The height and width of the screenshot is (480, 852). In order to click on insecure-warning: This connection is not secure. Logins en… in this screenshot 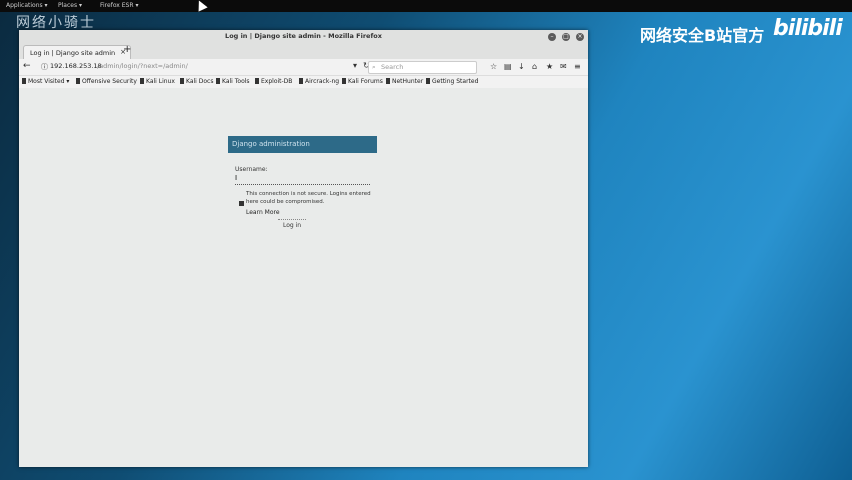, I will do `click(308, 198)`.